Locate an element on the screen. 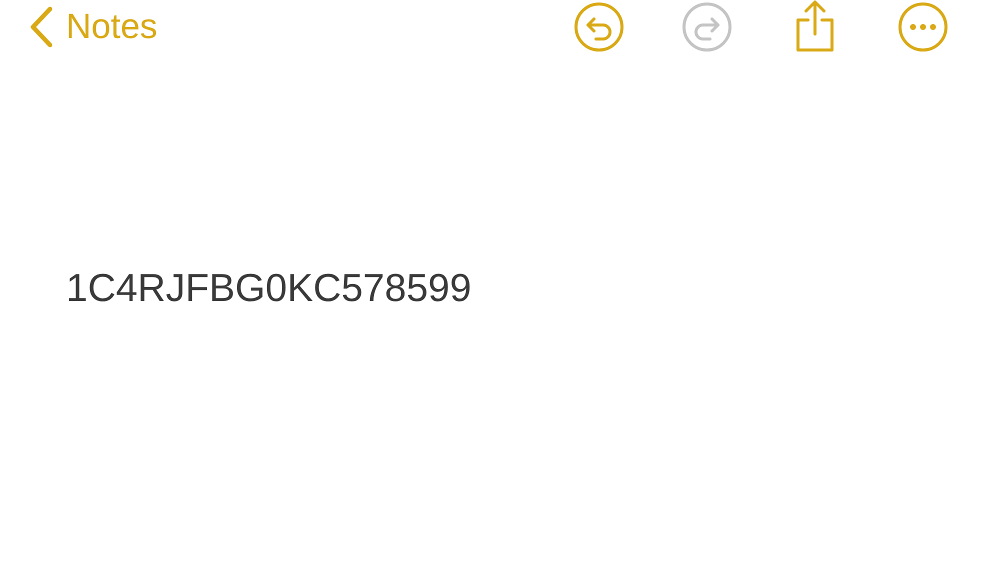 The height and width of the screenshot is (562, 1000). more-button is located at coordinates (923, 27).